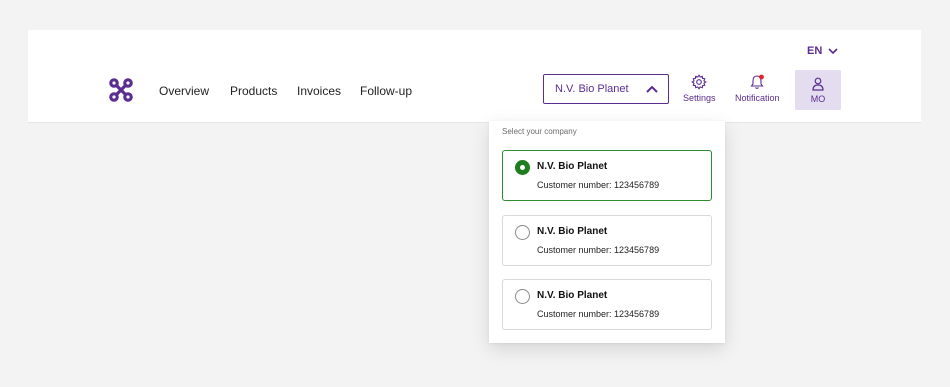  Describe the element at coordinates (121, 90) in the screenshot. I see `logo-icon` at that location.